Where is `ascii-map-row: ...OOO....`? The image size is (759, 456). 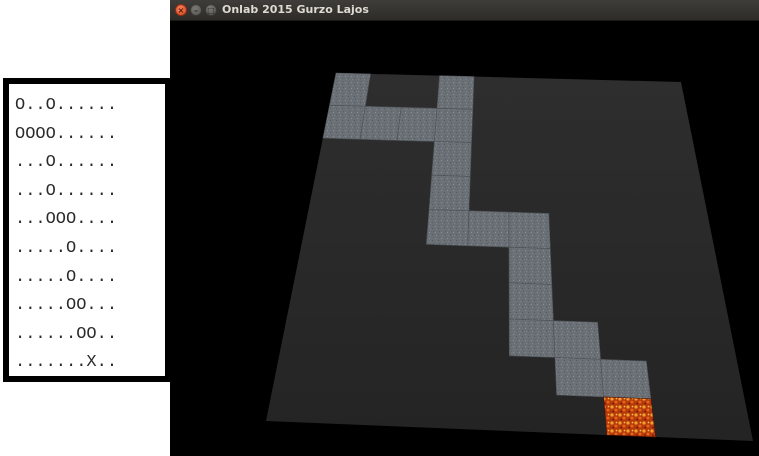
ascii-map-row: ...OOO.... is located at coordinates (66, 220).